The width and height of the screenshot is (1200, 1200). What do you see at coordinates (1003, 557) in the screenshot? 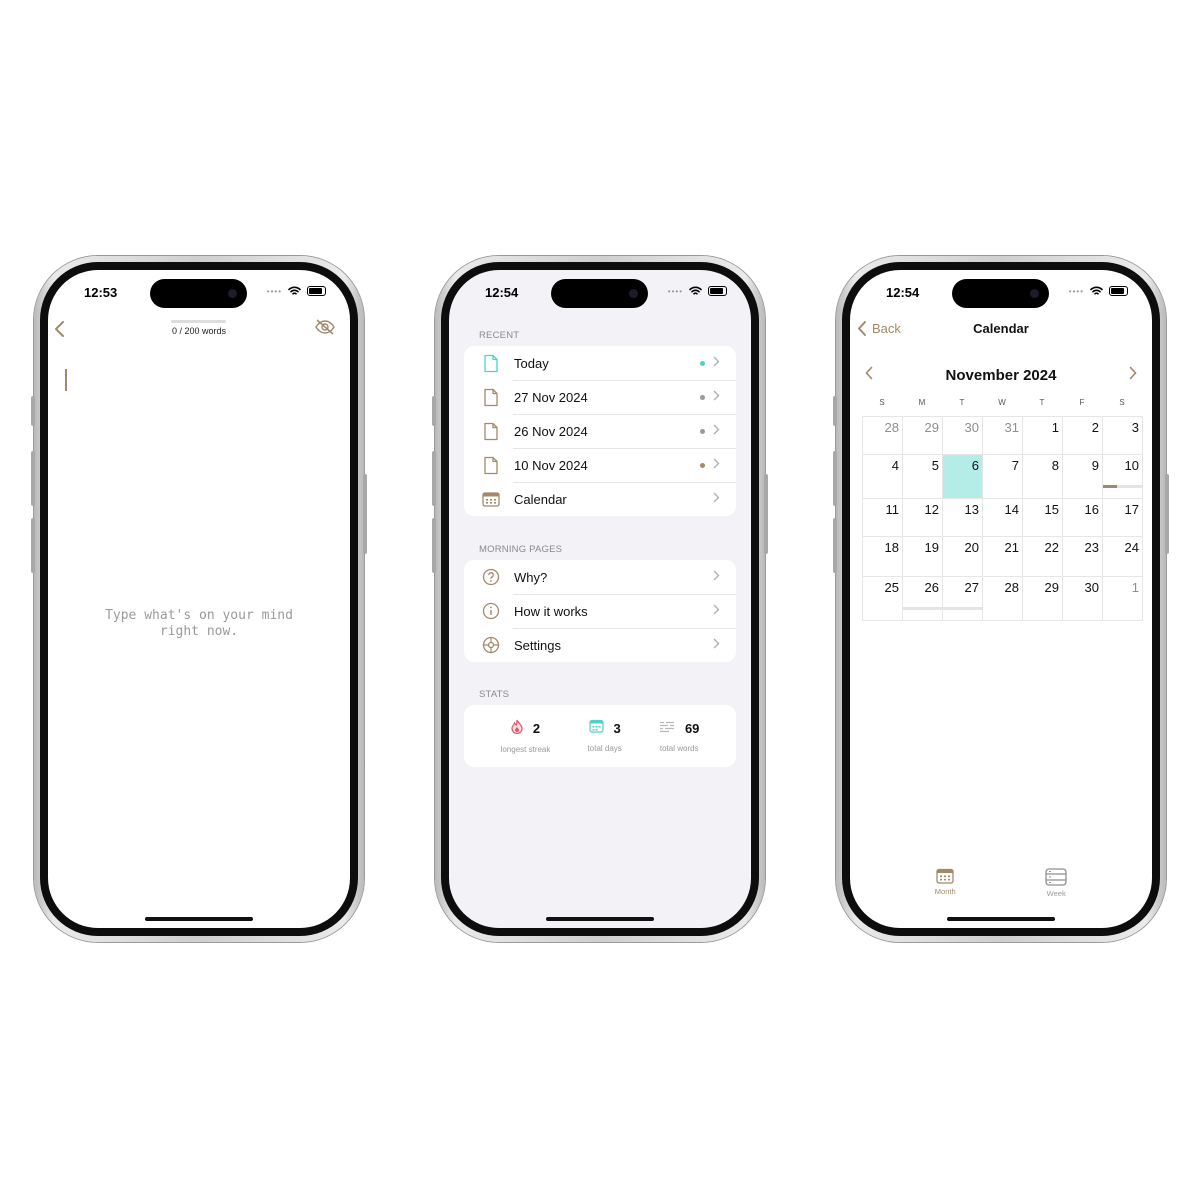
I see `calendar-day: 21` at bounding box center [1003, 557].